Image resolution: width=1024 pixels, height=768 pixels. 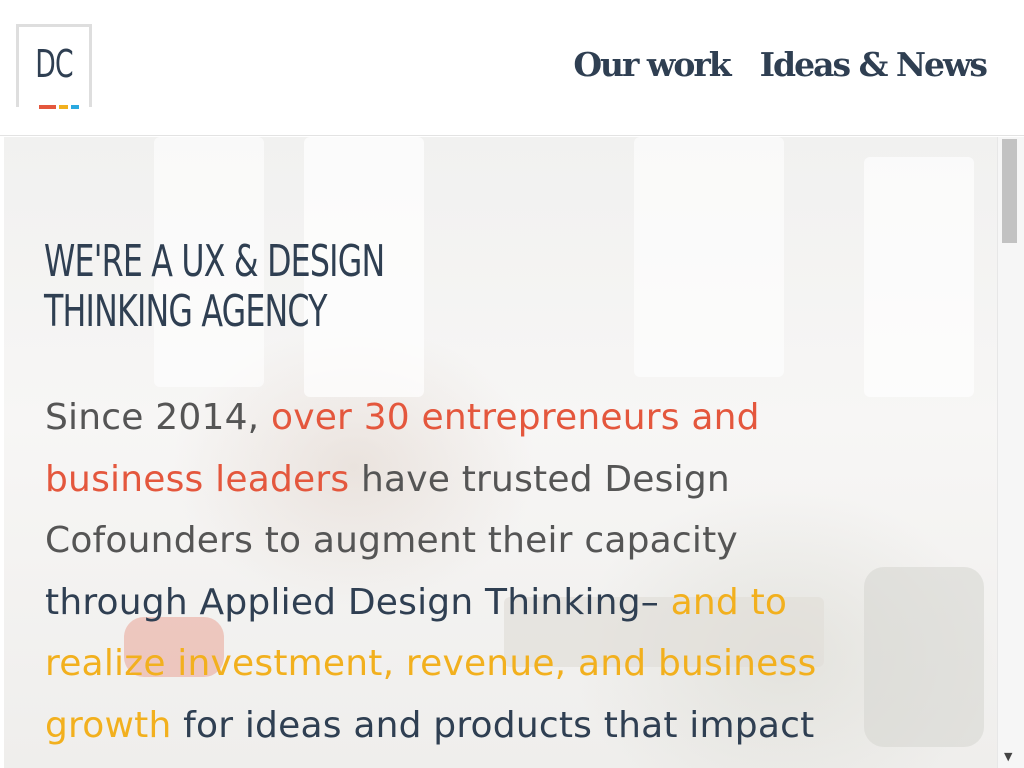 I want to click on page-scrollbar: ▼, so click(x=1010, y=452).